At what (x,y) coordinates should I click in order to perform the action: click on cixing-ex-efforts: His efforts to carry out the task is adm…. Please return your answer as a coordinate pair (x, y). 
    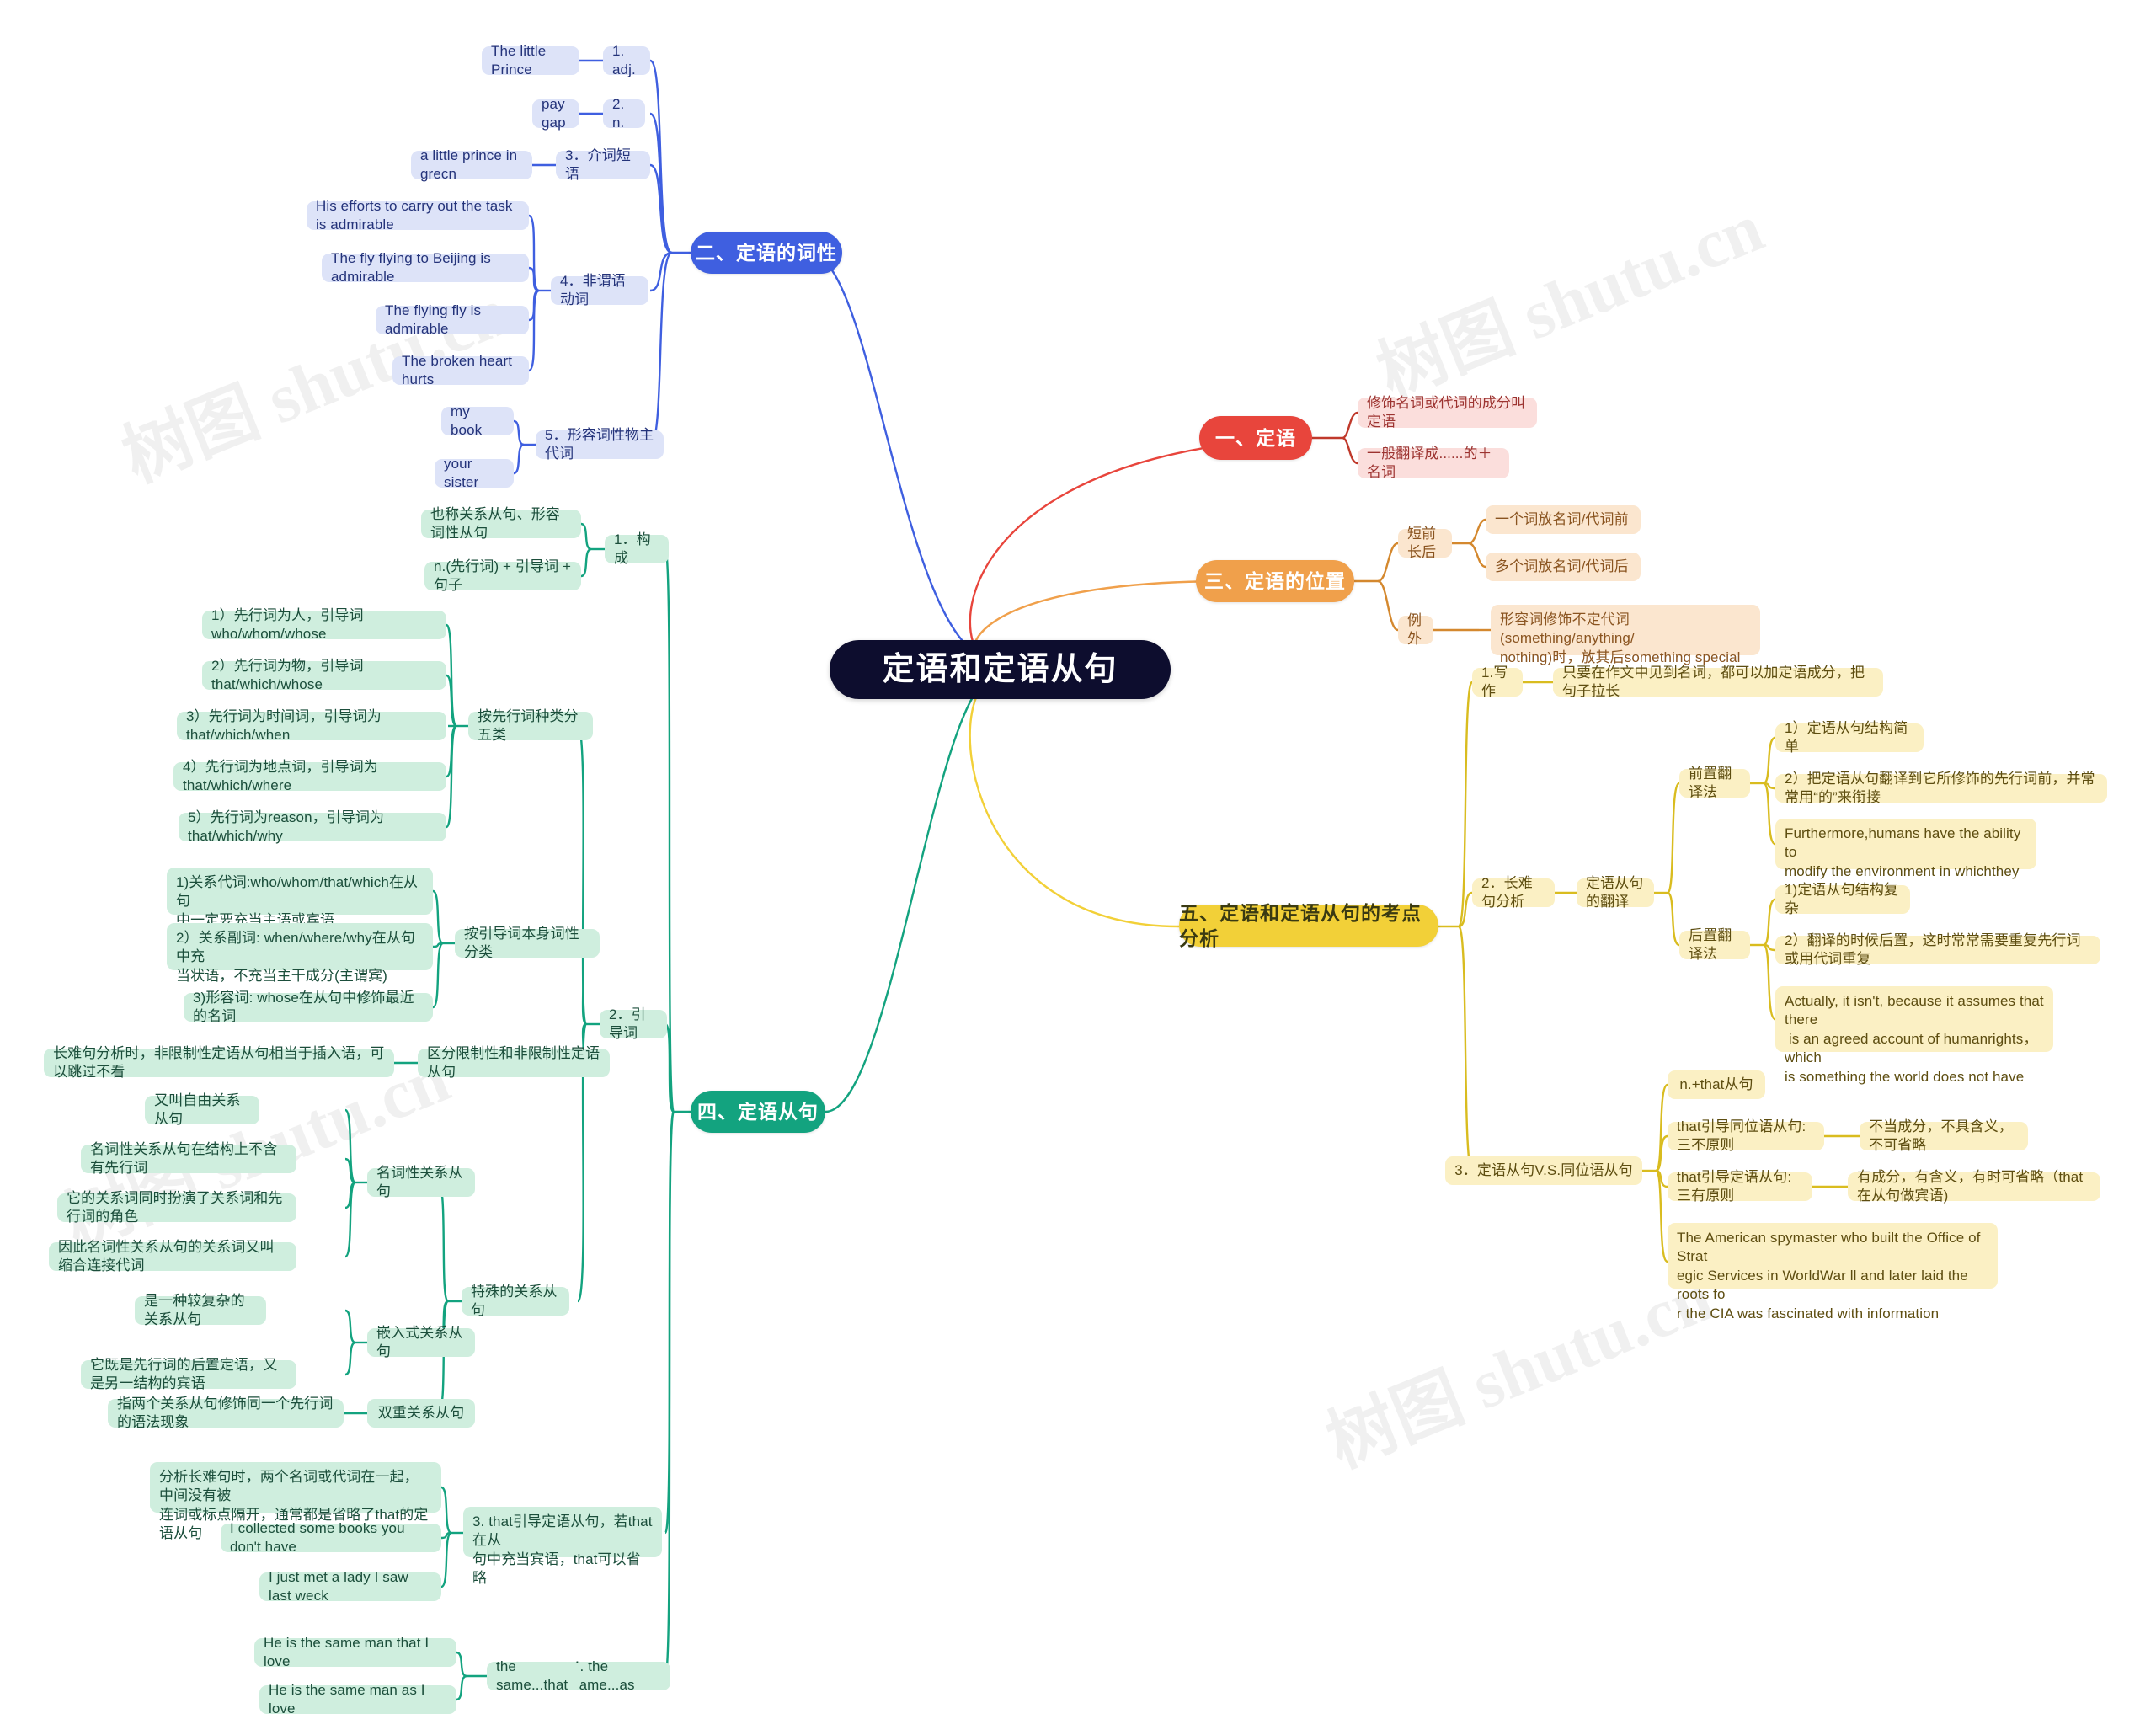
    Looking at the image, I should click on (418, 215).